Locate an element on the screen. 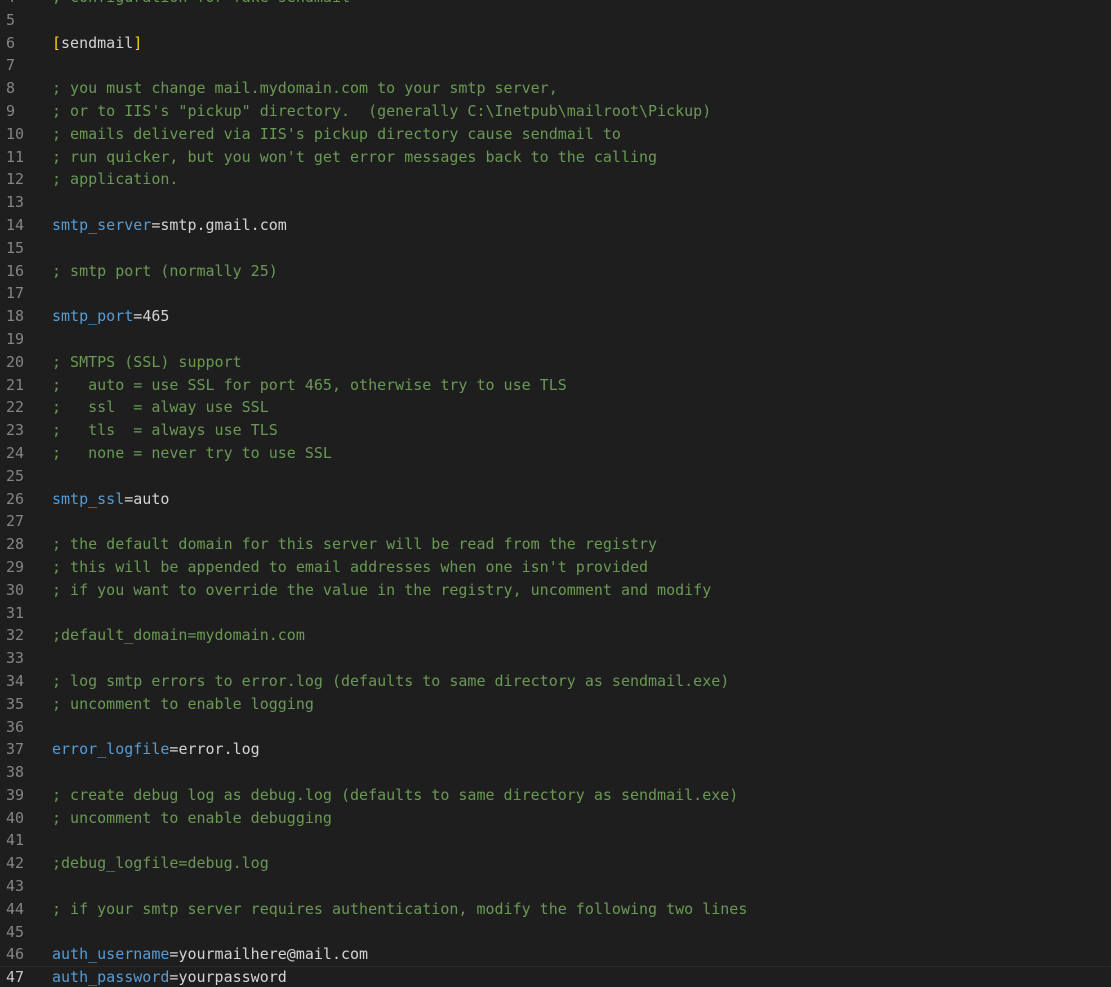  comment-text: ;default_domain=mydomain.com is located at coordinates (178, 635).